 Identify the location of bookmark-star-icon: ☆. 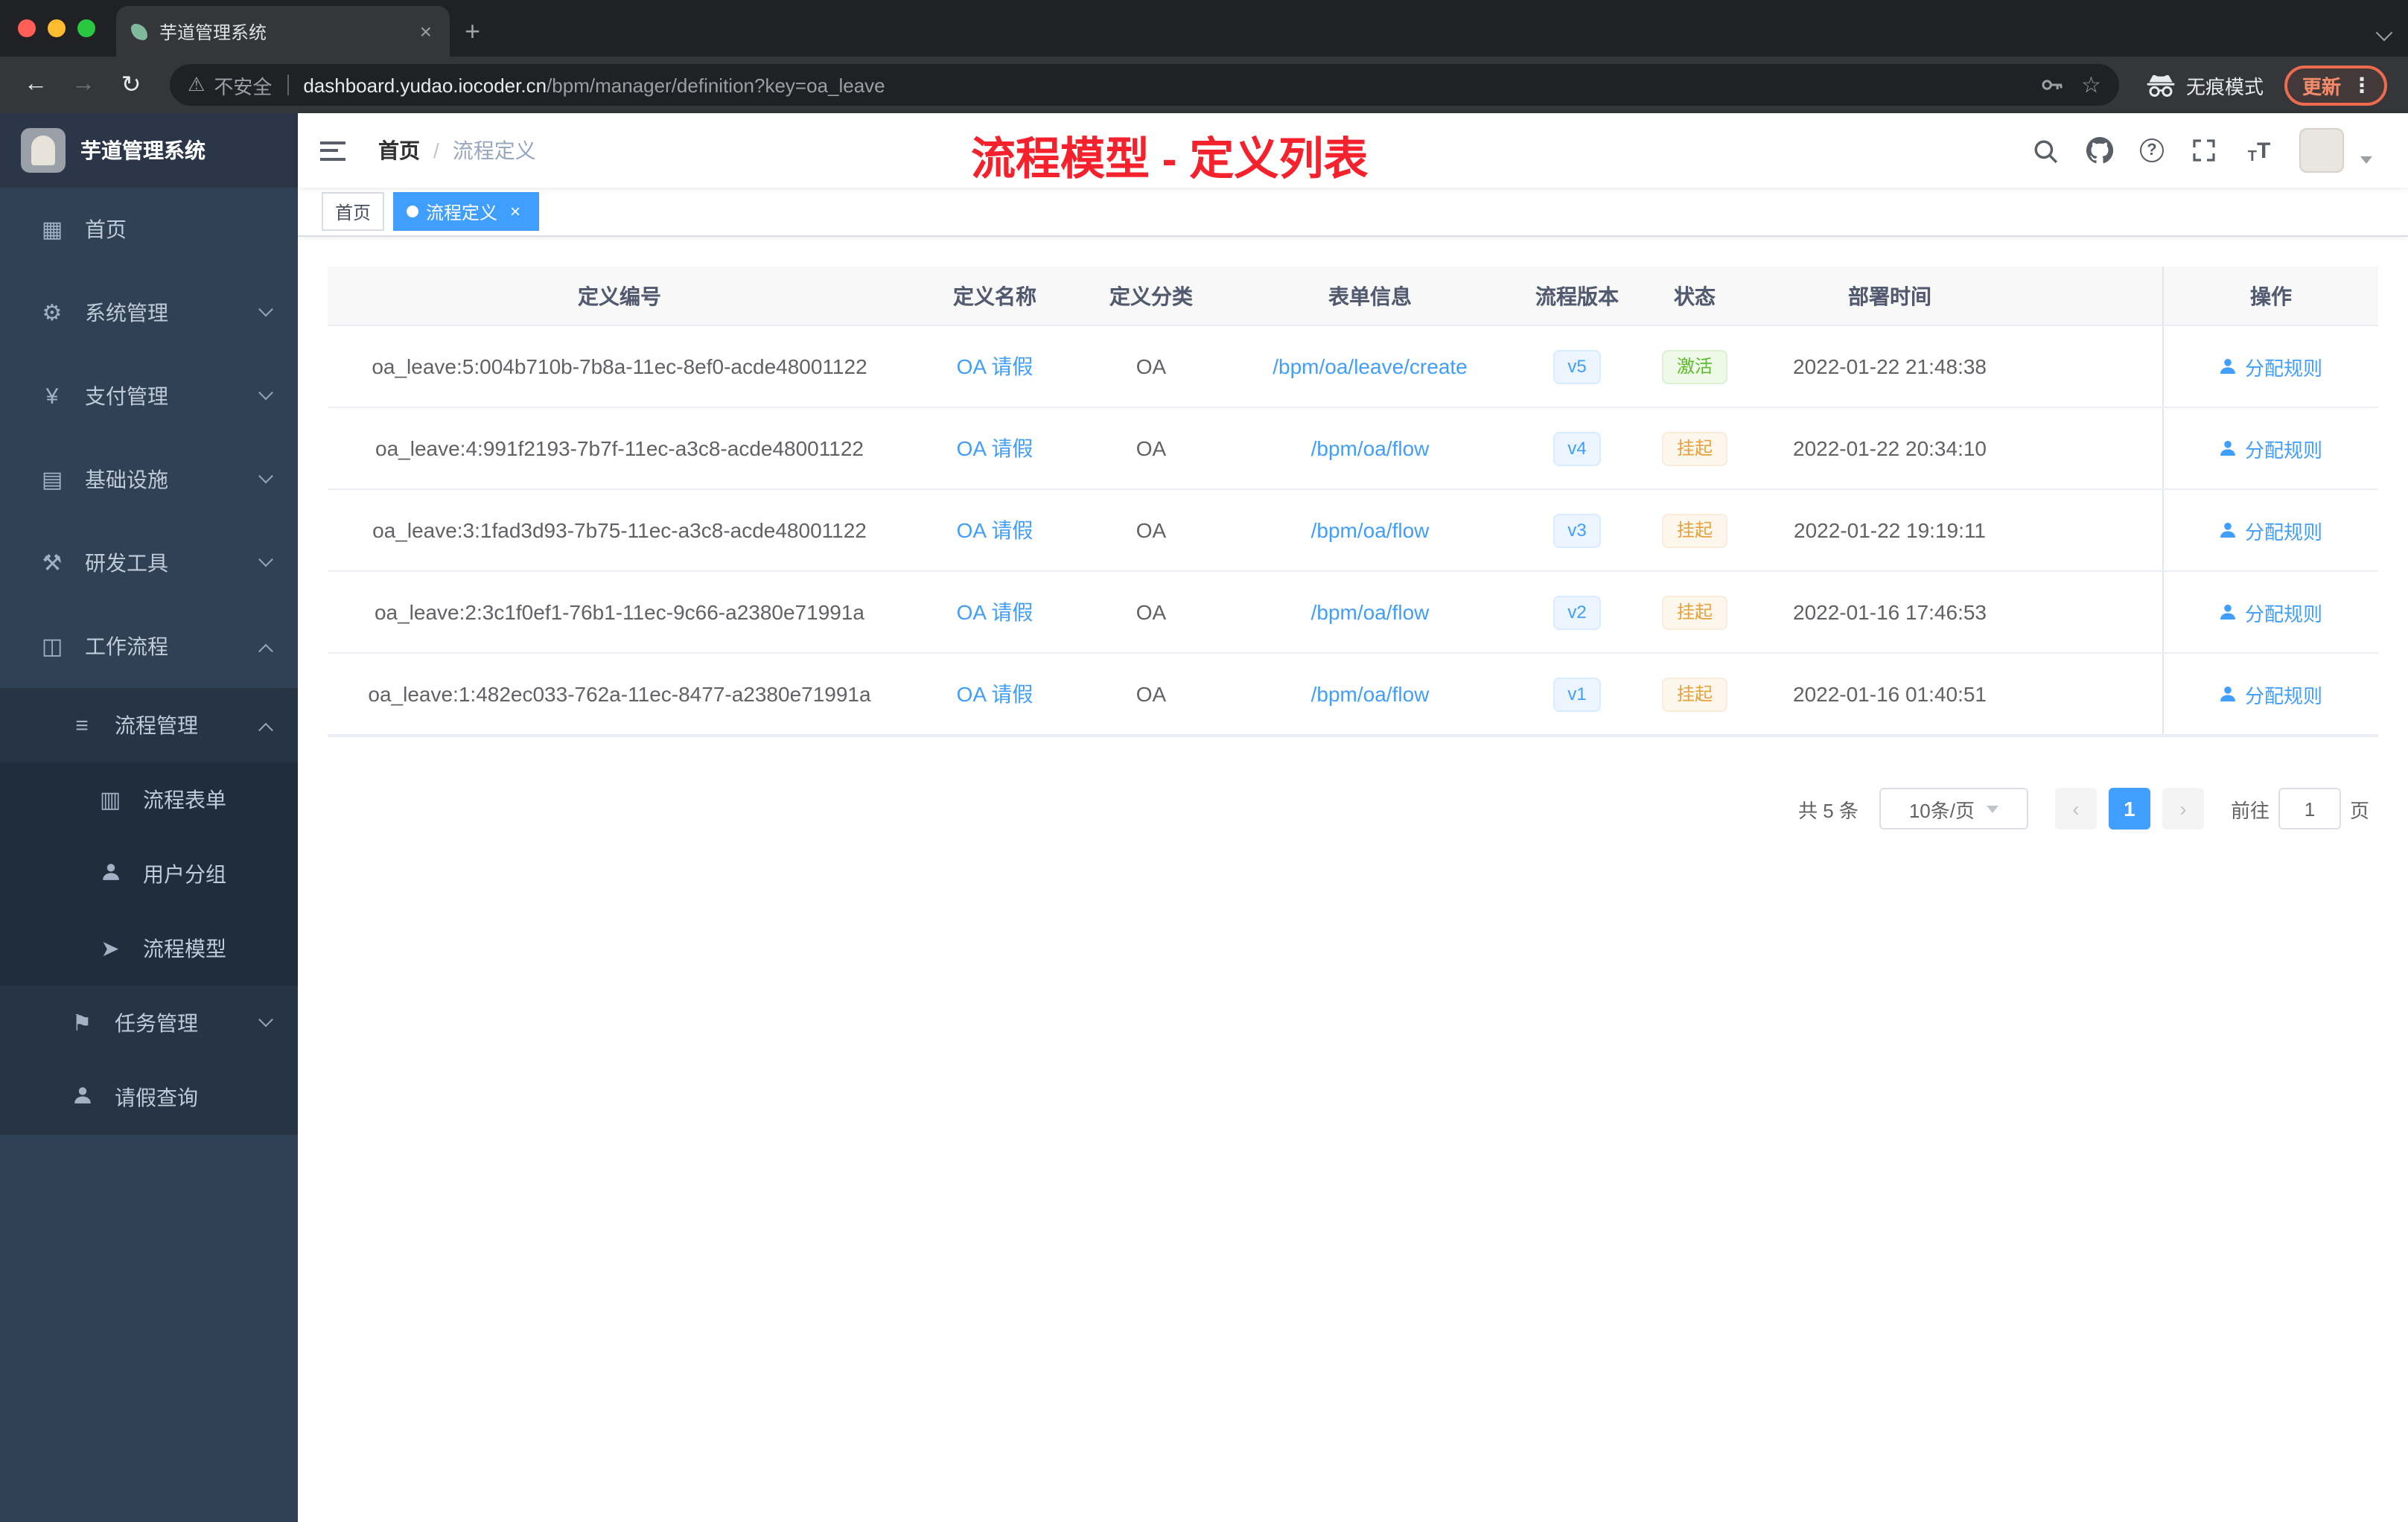
(2091, 84).